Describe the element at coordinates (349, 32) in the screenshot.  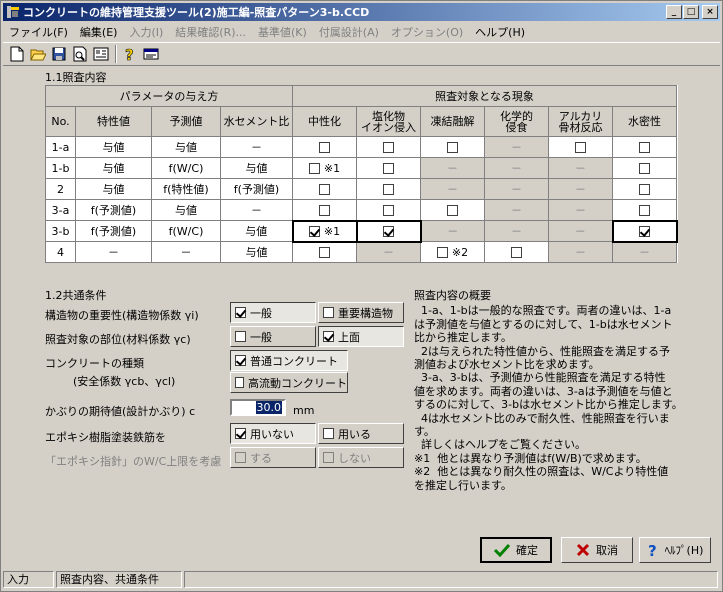
I see `menu-design: 付属設計(A)` at that location.